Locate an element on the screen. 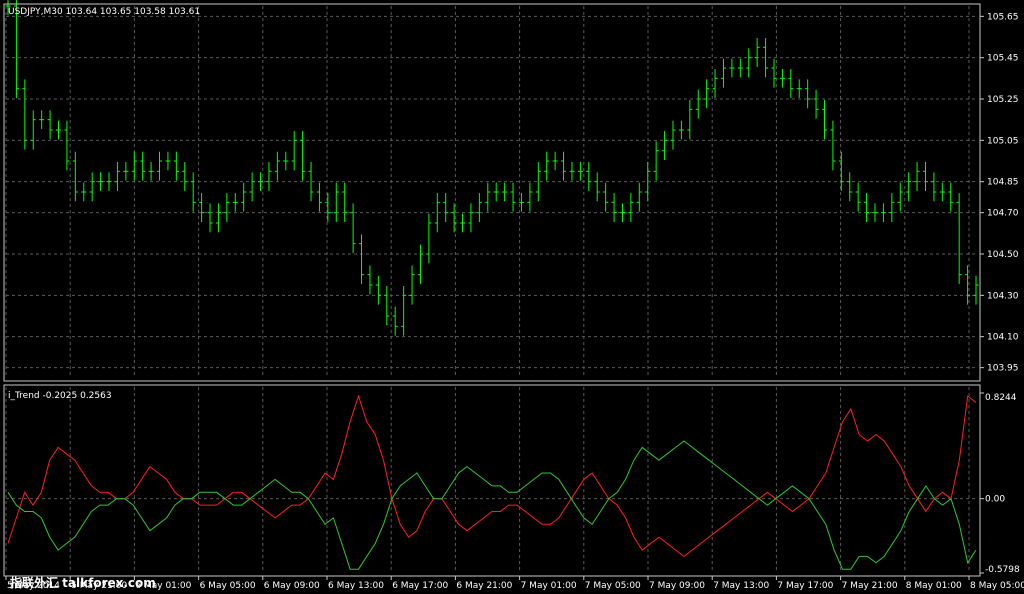 Image resolution: width=1024 pixels, height=594 pixels. time-tick-label: 8 May 05:00 is located at coordinates (997, 586).